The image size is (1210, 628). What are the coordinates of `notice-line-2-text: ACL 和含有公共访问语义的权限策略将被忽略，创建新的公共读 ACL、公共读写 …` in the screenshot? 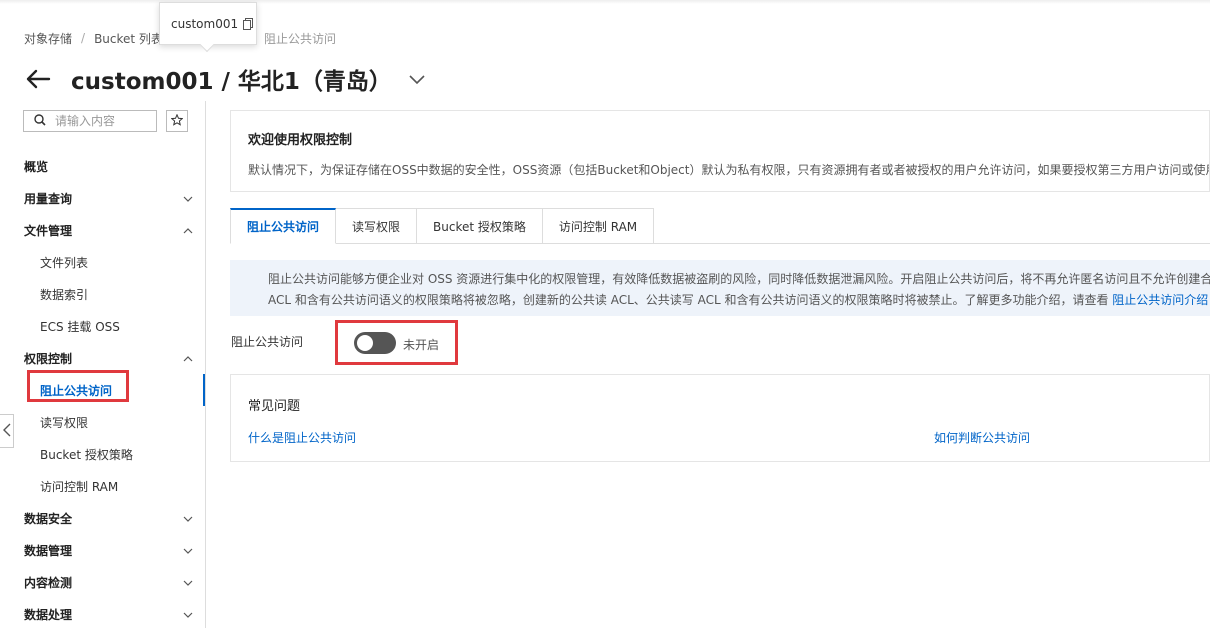 It's located at (690, 300).